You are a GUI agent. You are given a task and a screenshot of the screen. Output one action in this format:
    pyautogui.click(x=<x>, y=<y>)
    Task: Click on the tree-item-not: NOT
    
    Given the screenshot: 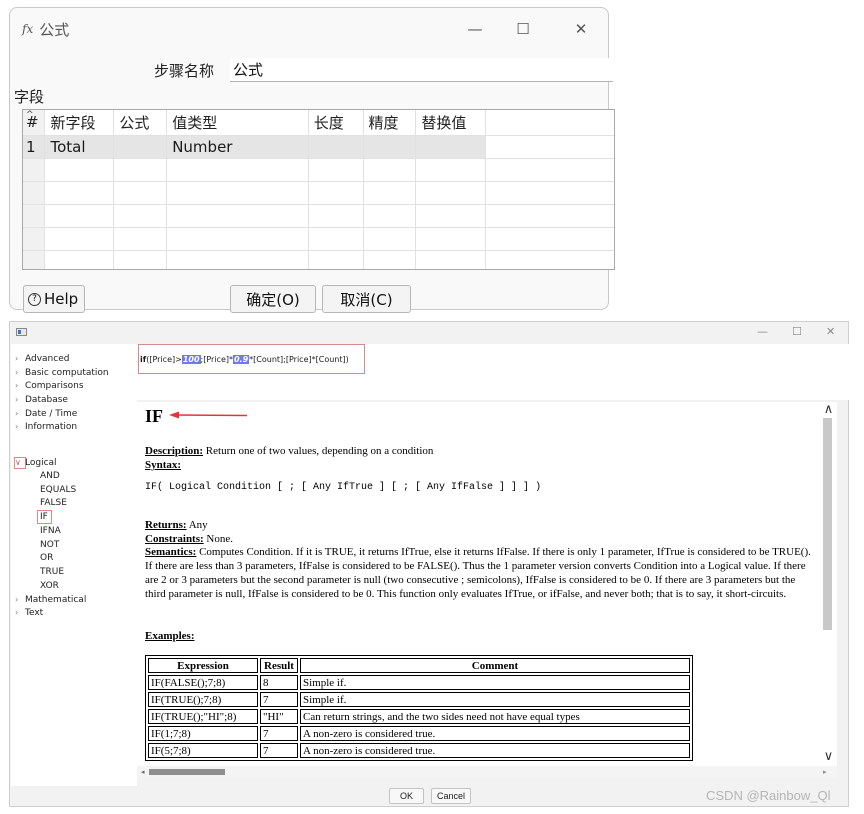 What is the action you would take?
    pyautogui.click(x=49, y=545)
    